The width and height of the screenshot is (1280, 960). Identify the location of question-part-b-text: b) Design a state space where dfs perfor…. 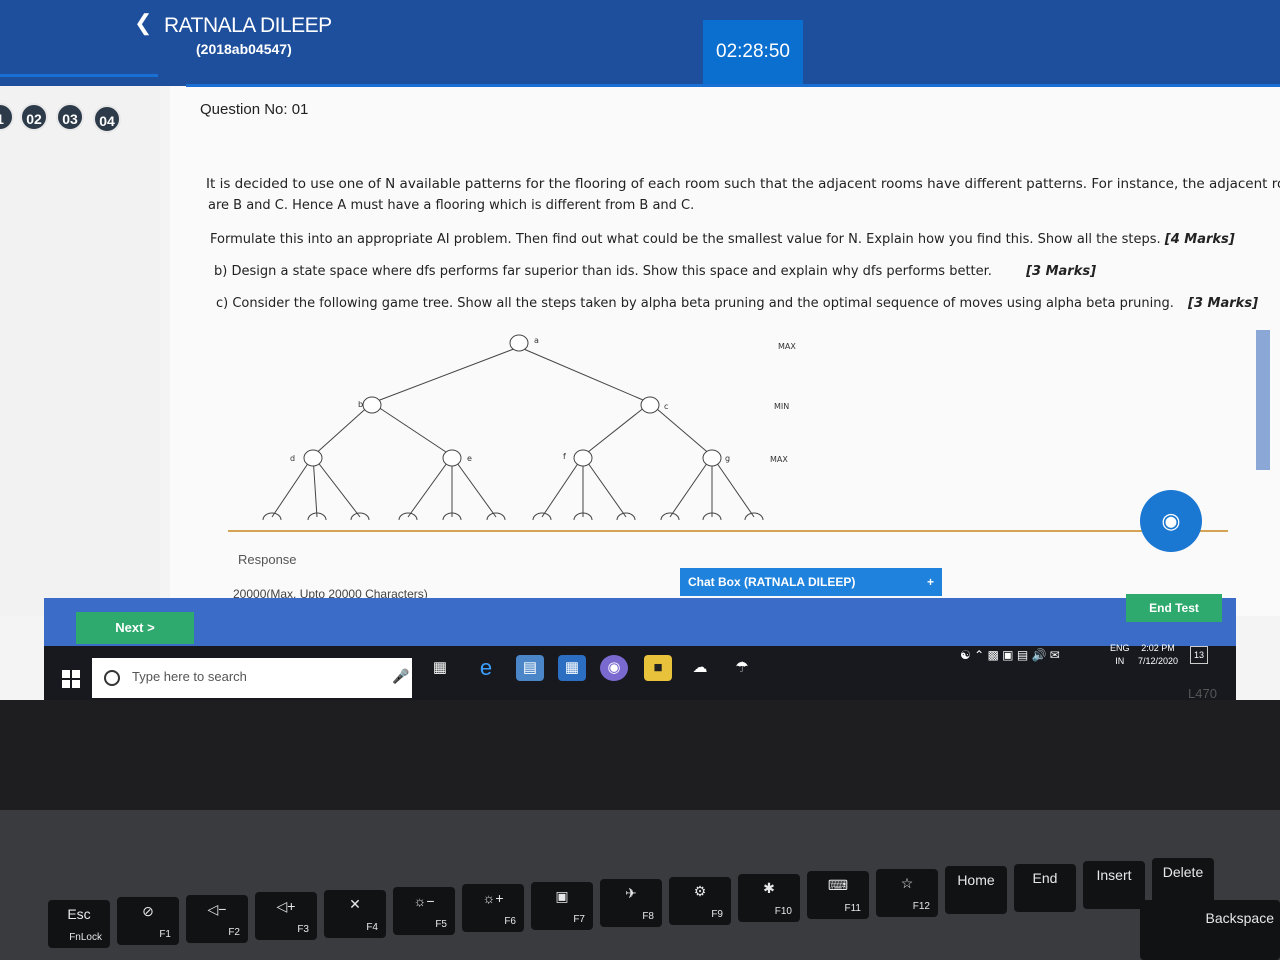
(603, 271).